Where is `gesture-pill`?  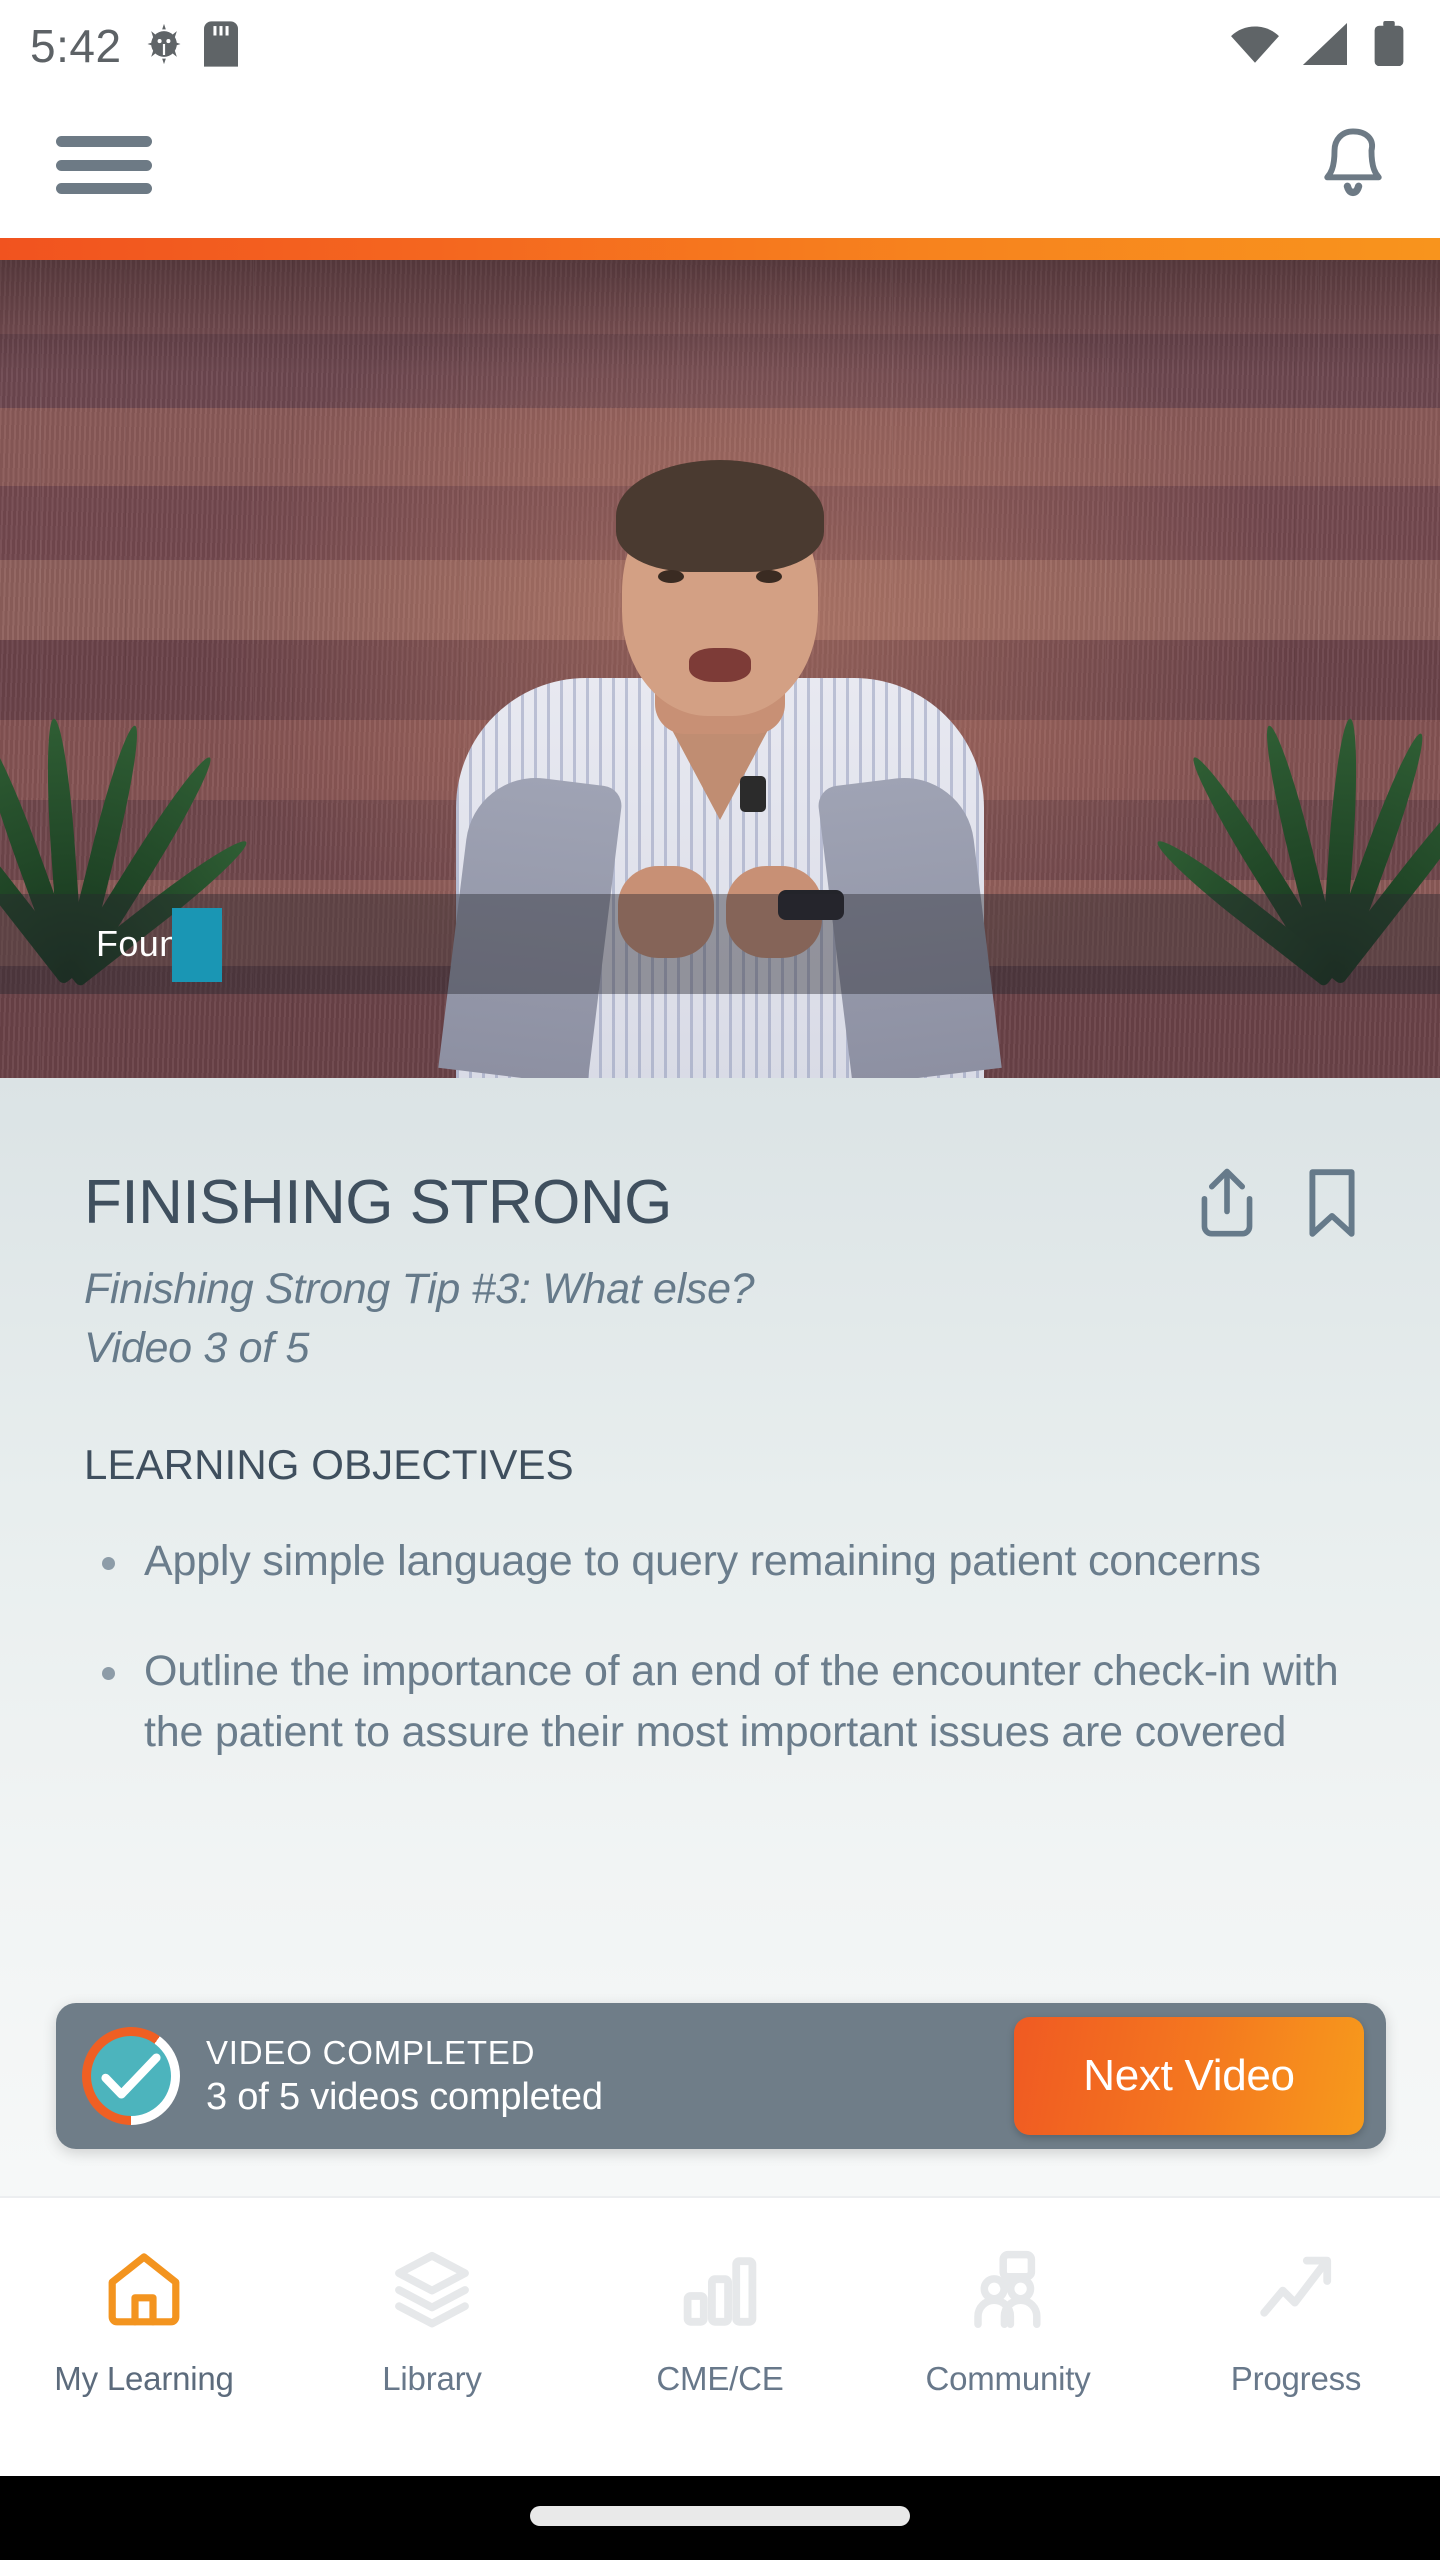 gesture-pill is located at coordinates (720, 2516).